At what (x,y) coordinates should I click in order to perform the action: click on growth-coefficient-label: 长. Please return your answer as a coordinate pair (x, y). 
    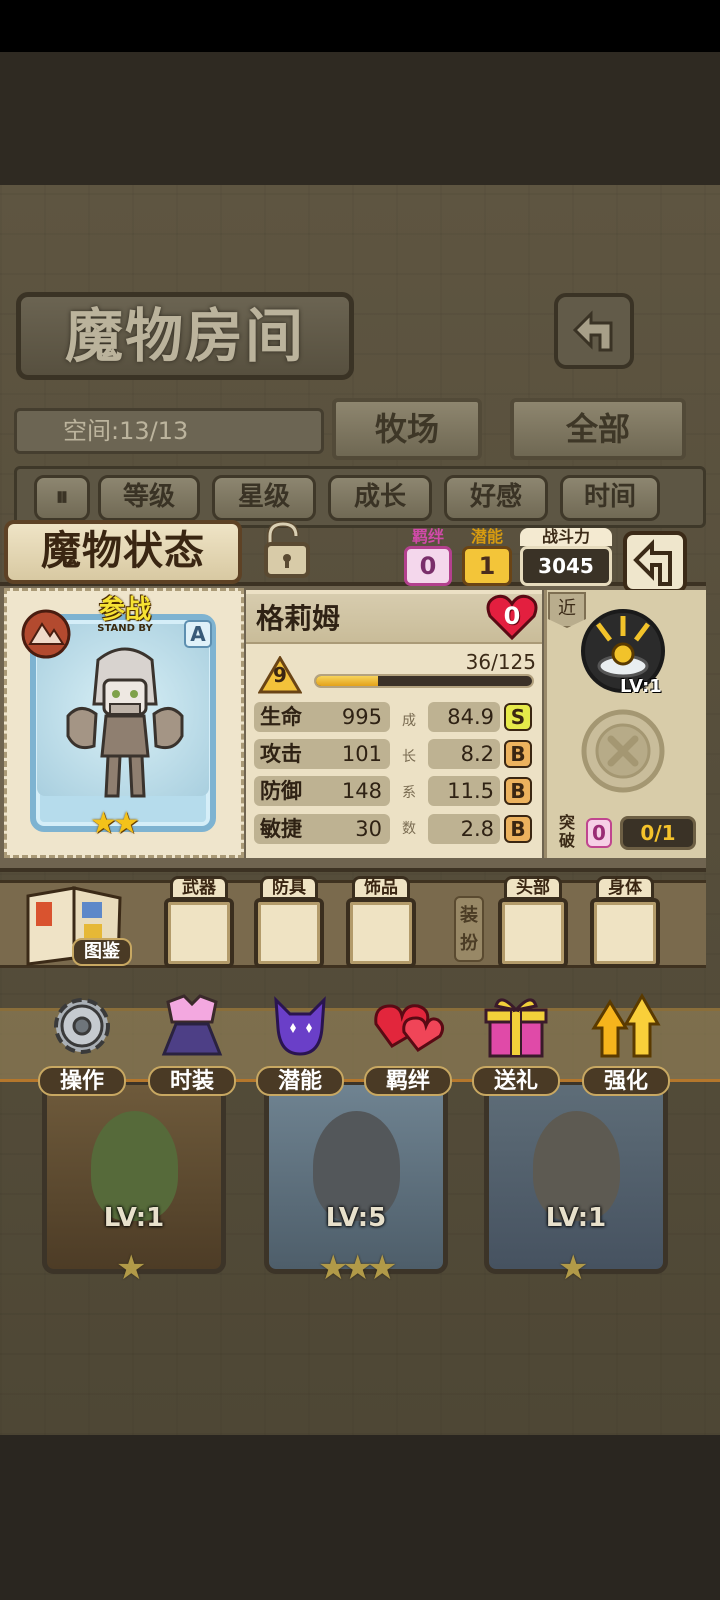
    Looking at the image, I should click on (409, 757).